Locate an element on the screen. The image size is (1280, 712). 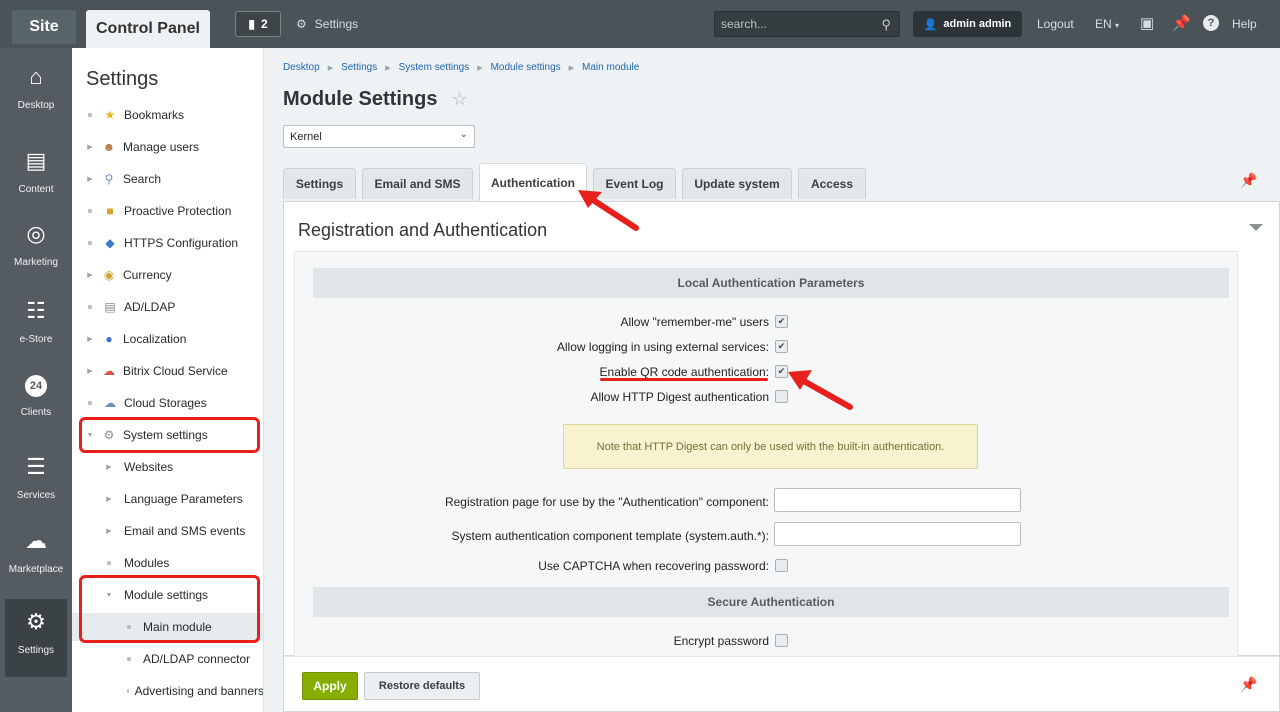
sidebar-item-proactive: ■ Proactive Protection is located at coordinates (167, 211).